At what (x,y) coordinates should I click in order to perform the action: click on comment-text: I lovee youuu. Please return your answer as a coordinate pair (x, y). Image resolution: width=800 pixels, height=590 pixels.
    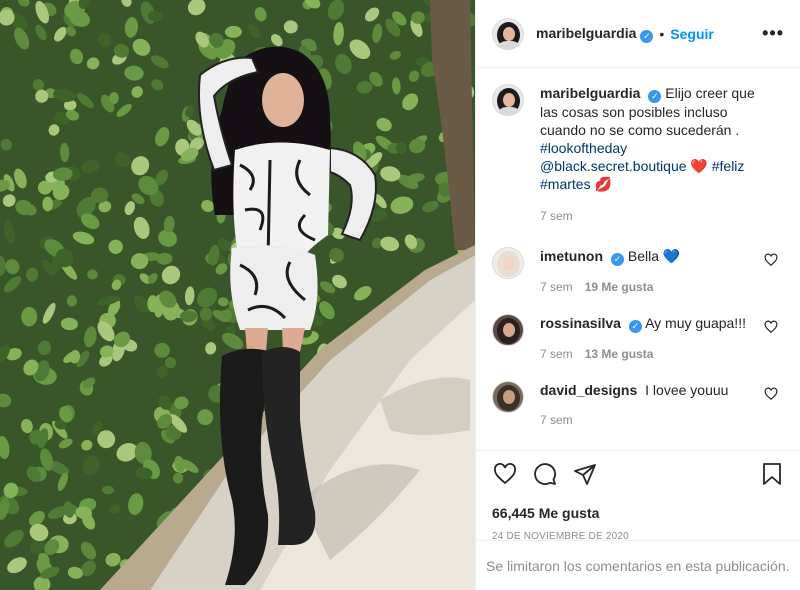
    Looking at the image, I should click on (687, 390).